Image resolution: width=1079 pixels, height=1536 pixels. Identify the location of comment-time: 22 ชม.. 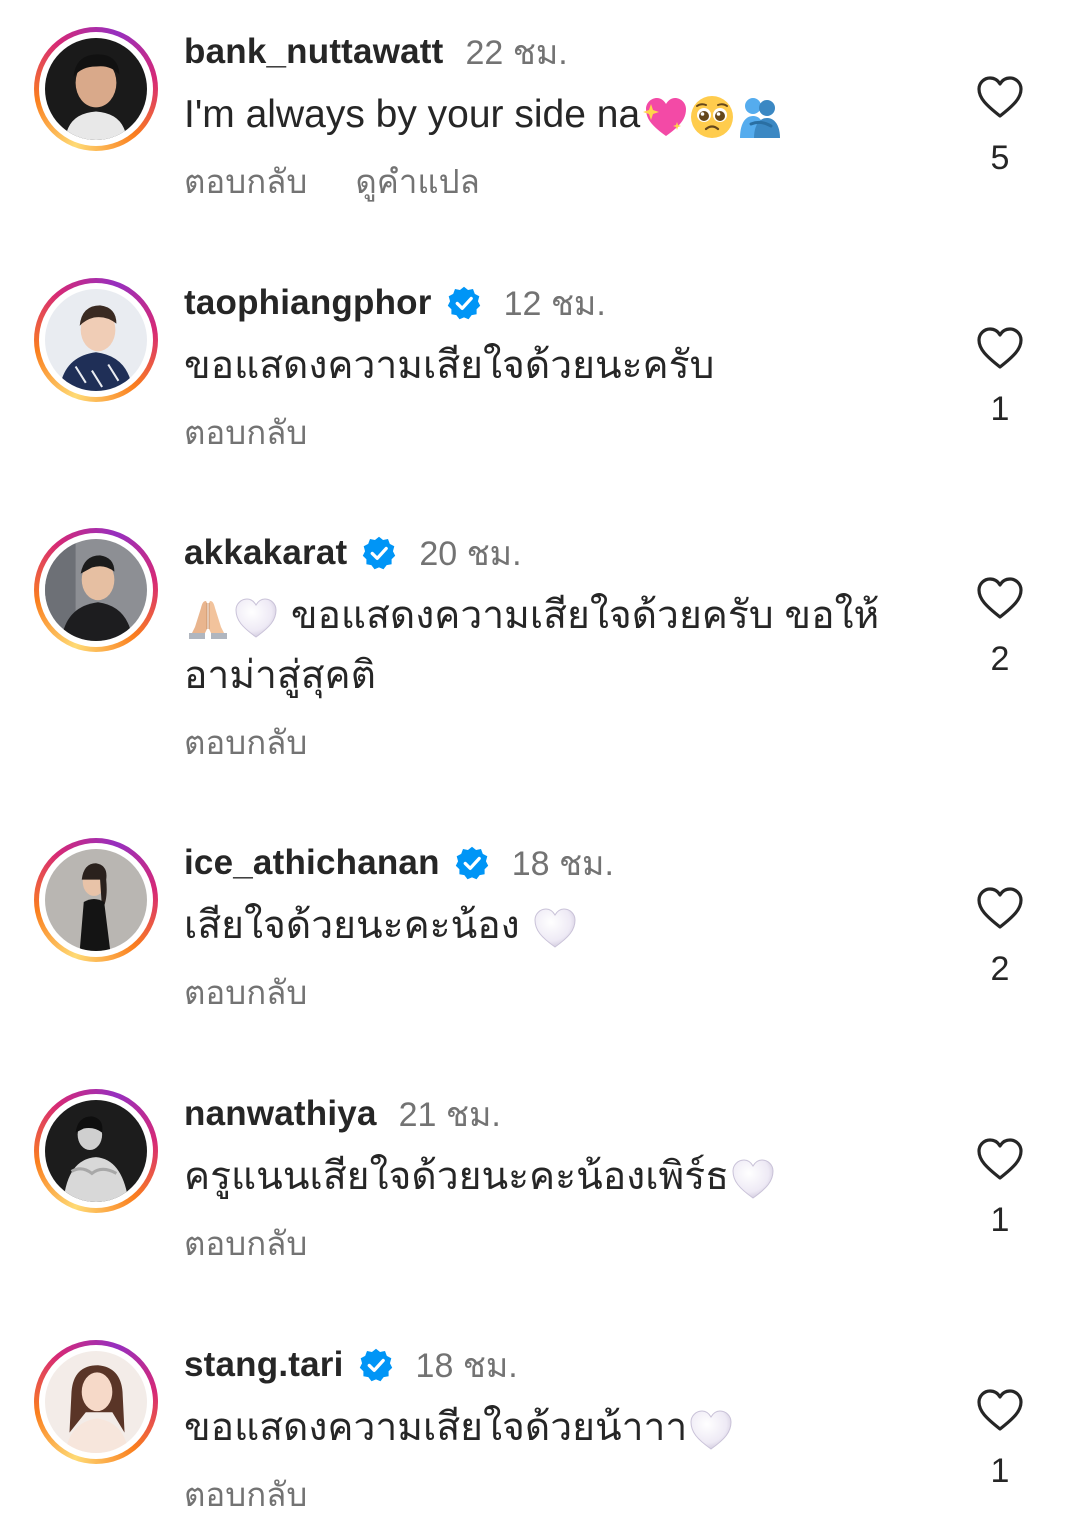
(516, 53).